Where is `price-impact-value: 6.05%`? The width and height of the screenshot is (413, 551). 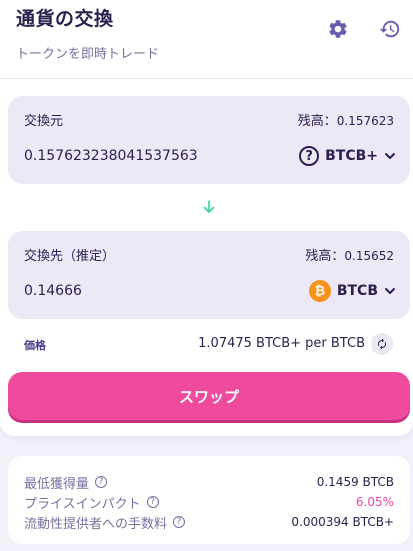
price-impact-value: 6.05% is located at coordinates (374, 502).